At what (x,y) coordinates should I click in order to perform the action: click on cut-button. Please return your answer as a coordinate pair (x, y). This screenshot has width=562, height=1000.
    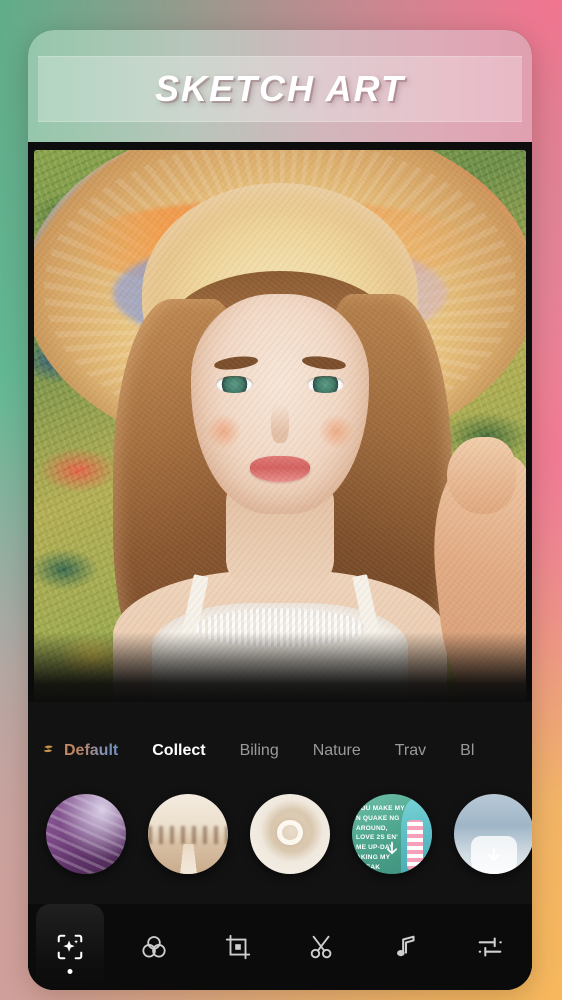
    Looking at the image, I should click on (322, 947).